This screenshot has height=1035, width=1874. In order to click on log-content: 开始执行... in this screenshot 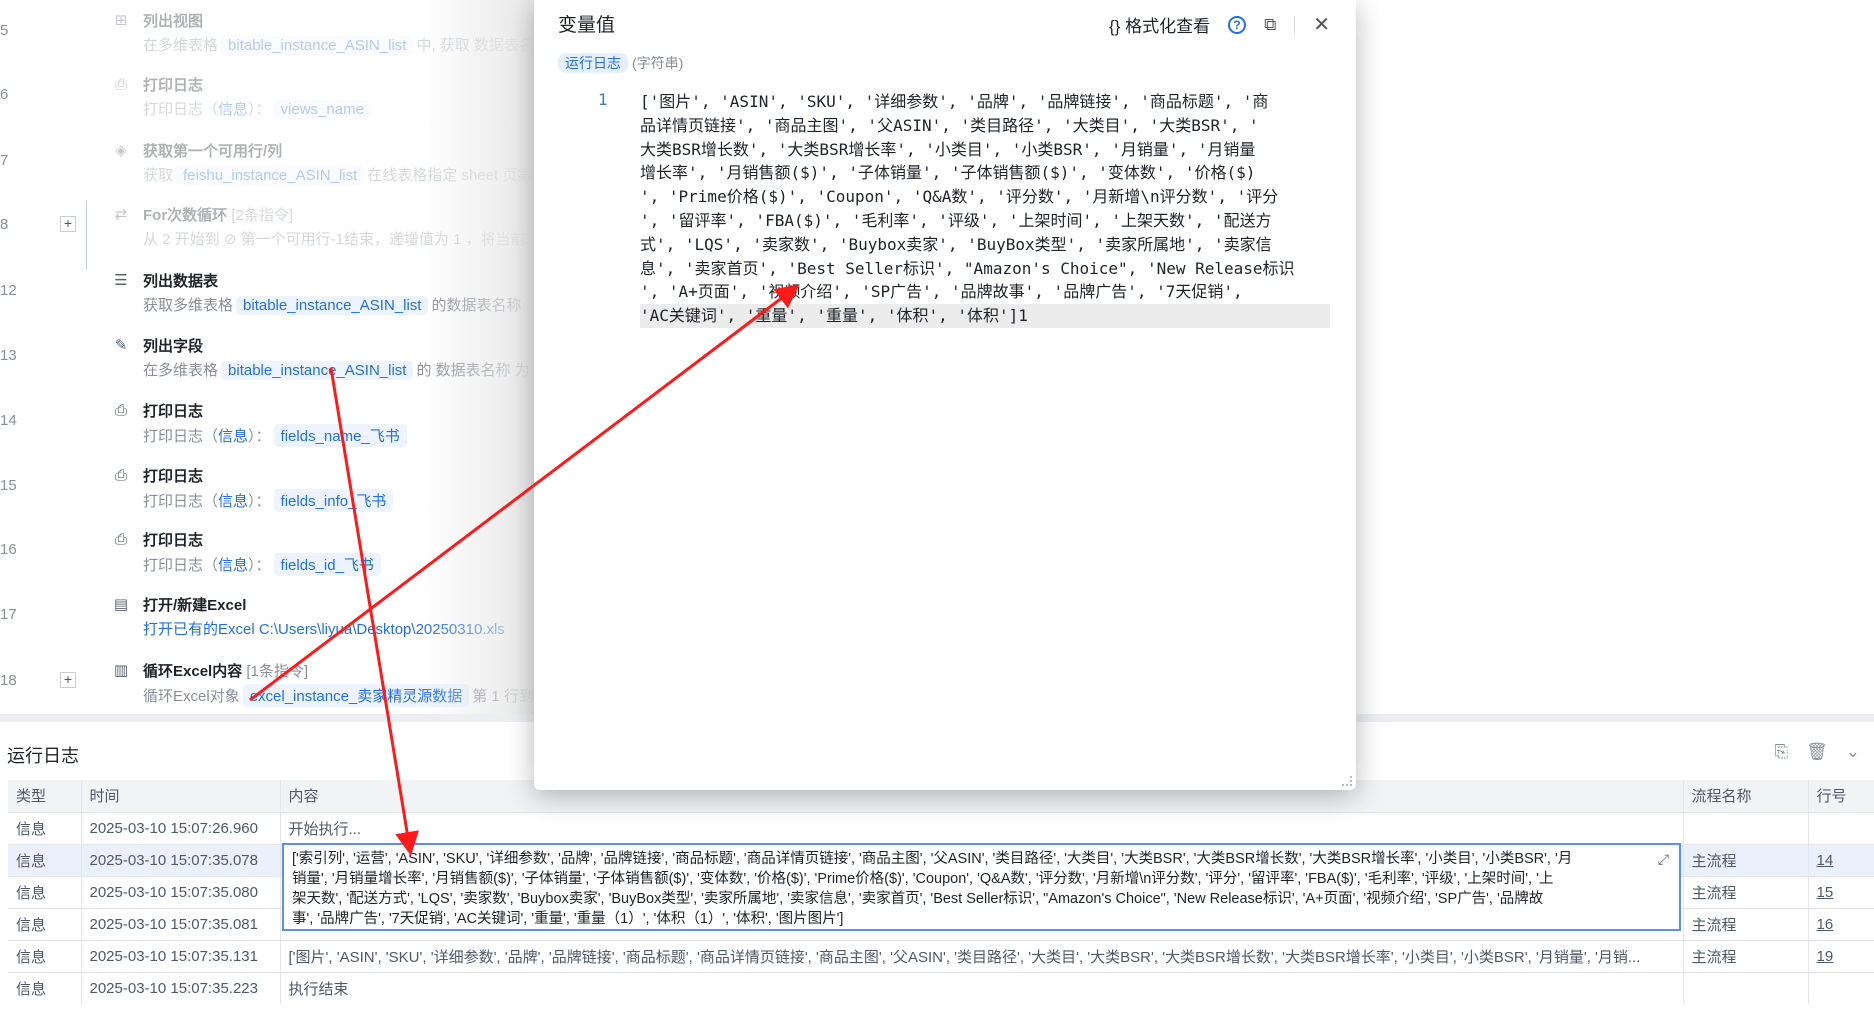, I will do `click(982, 827)`.